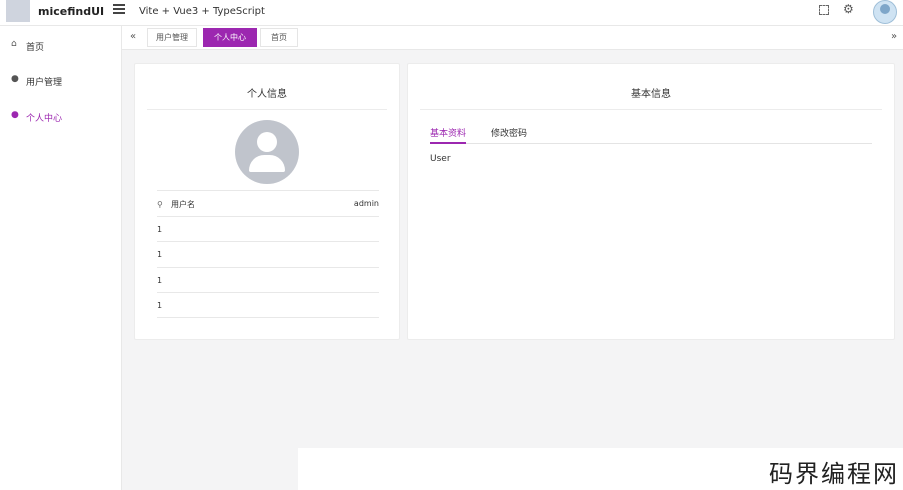  Describe the element at coordinates (230, 37) in the screenshot. I see `tab-personal-center: 个人中心` at that location.